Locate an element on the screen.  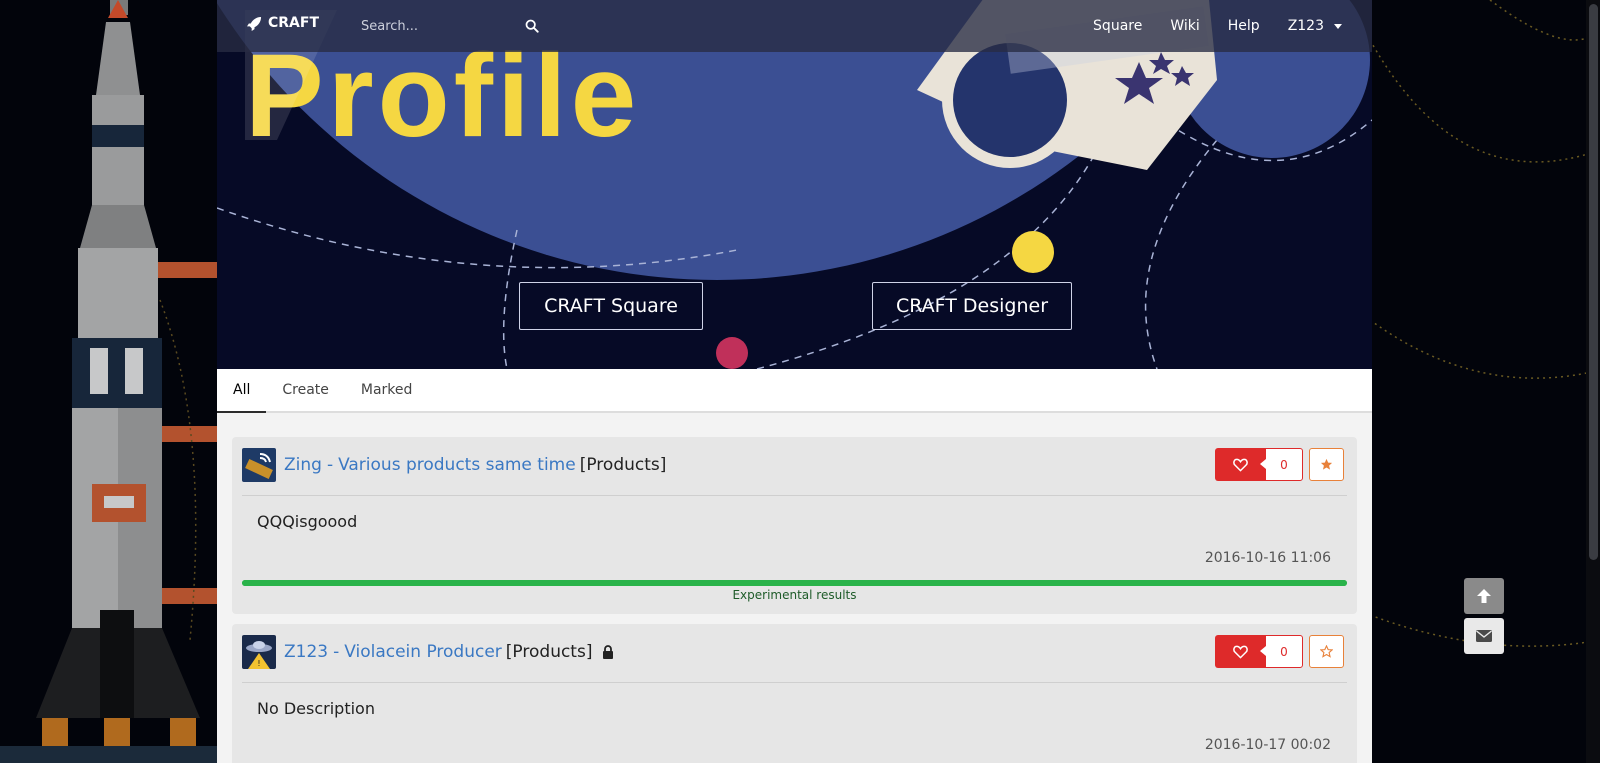
tab-all: All is located at coordinates (242, 391).